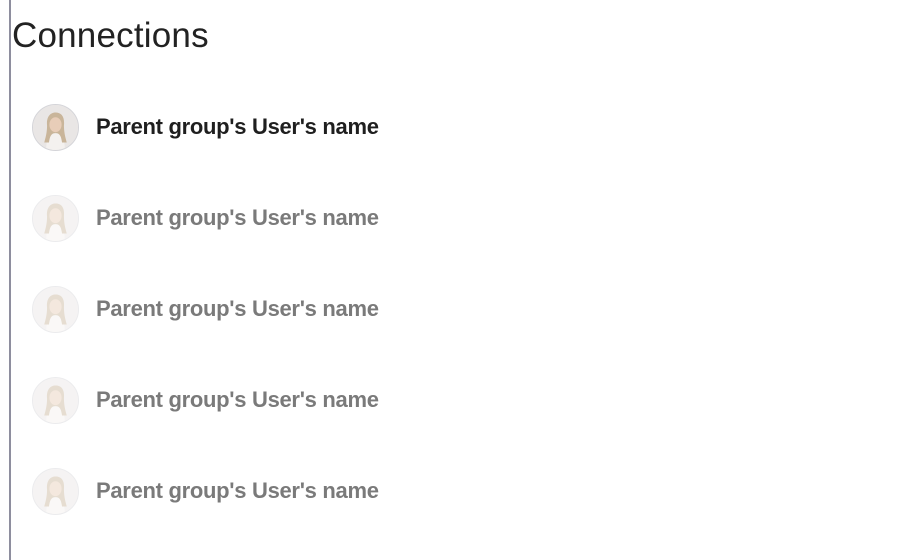  What do you see at coordinates (110, 35) in the screenshot?
I see `page-title: Connections` at bounding box center [110, 35].